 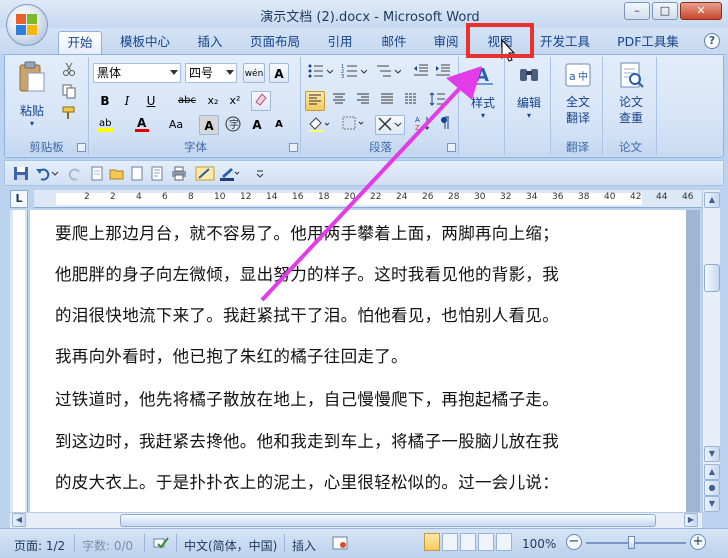 I want to click on multilevel-list-icon, so click(x=388, y=73).